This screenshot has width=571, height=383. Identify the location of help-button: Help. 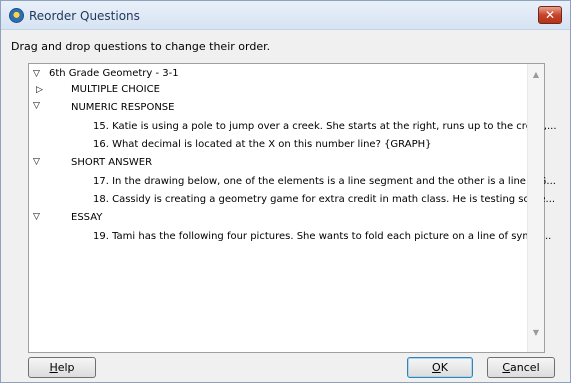
(62, 367).